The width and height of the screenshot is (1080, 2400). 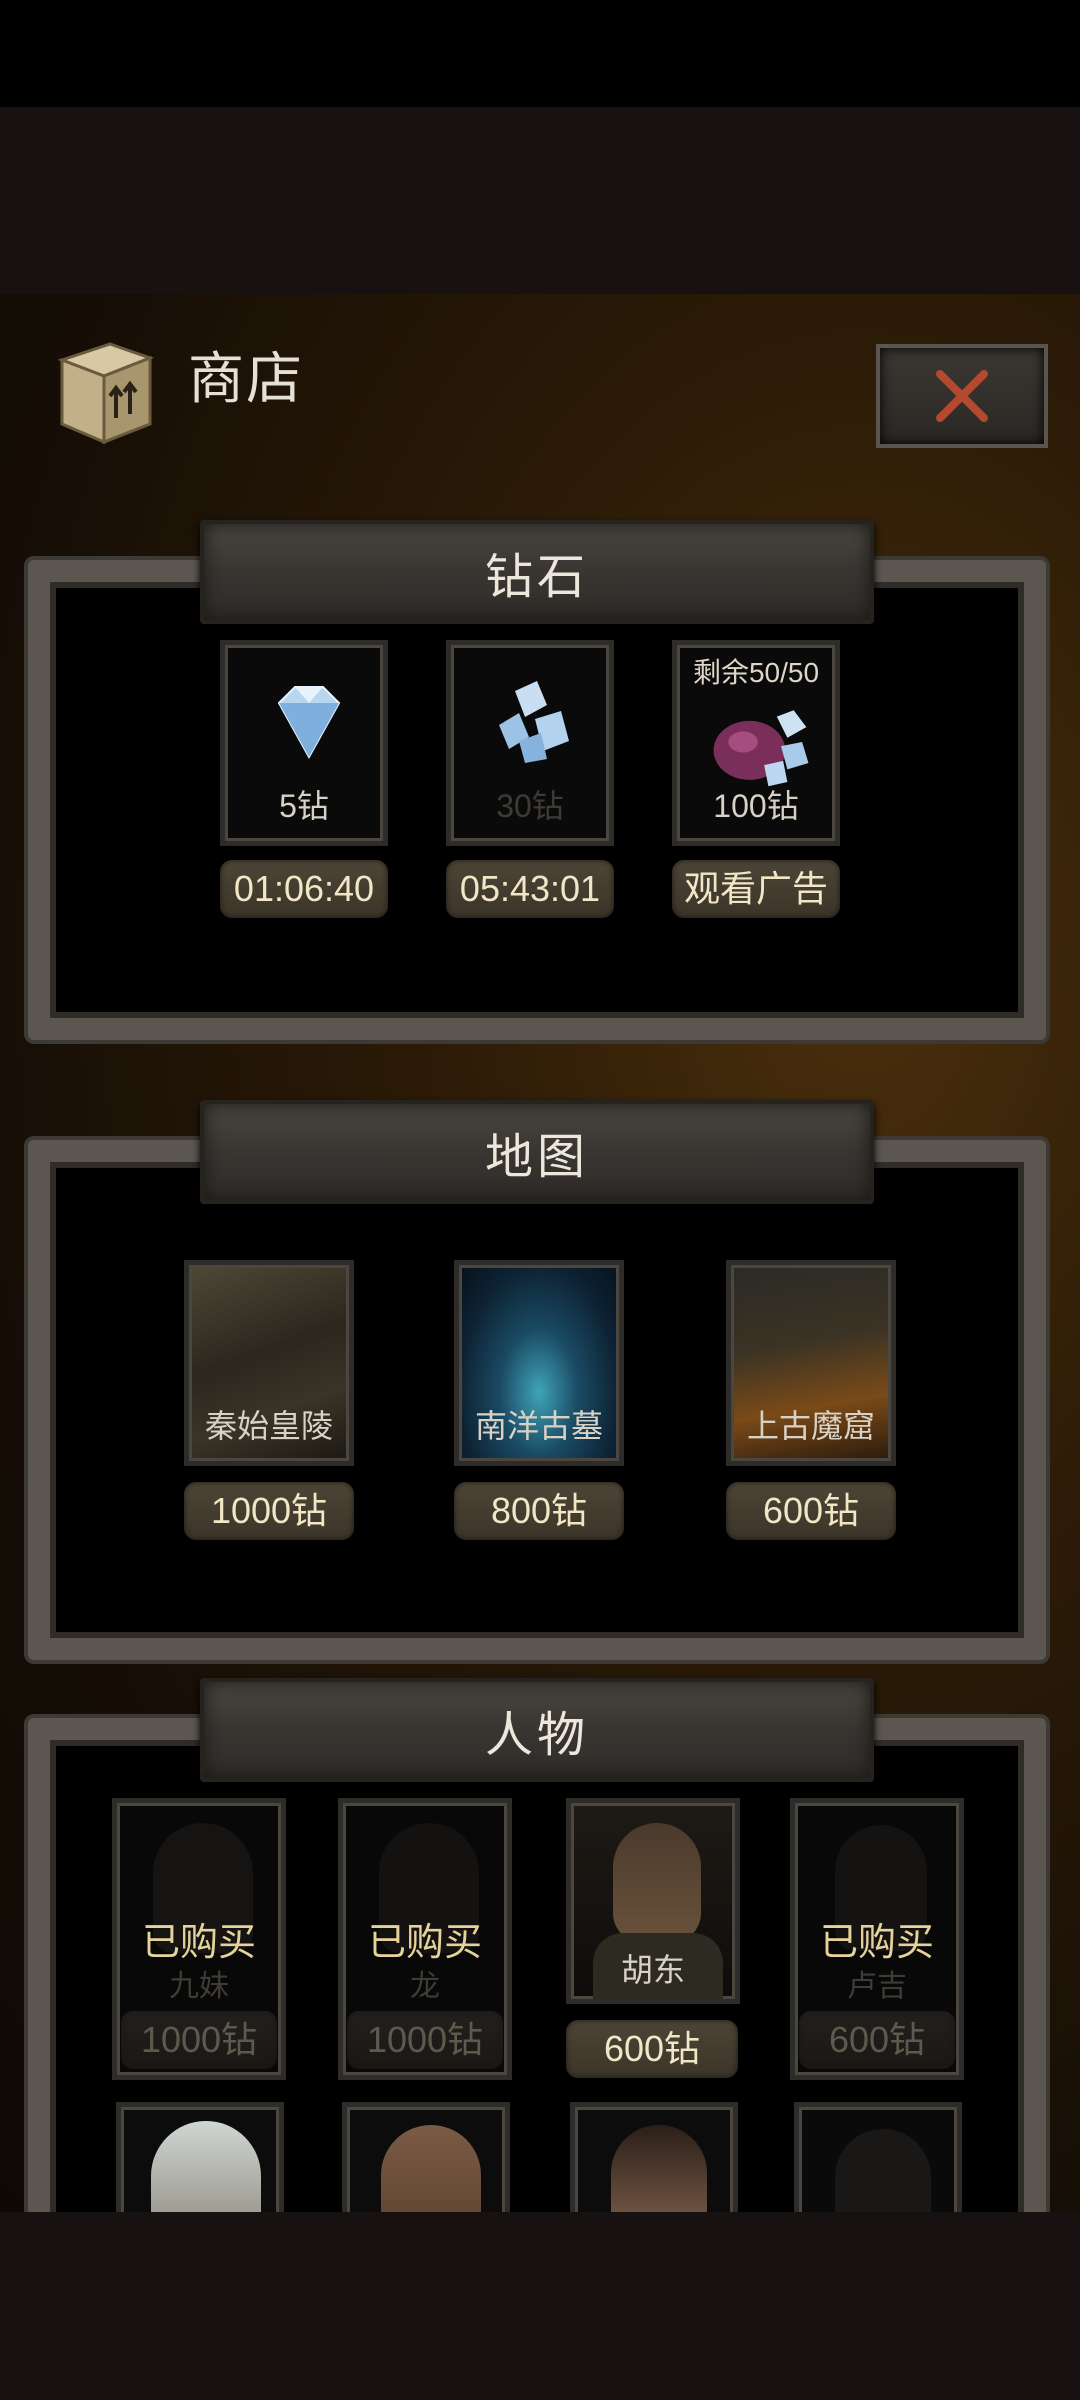 I want to click on character-name: 九妹, so click(x=199, y=1986).